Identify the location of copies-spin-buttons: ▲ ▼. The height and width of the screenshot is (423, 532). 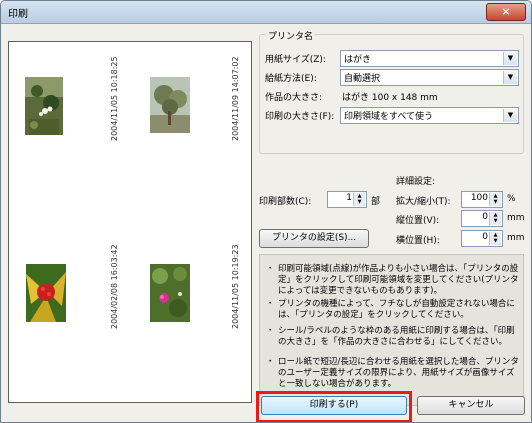
(359, 199).